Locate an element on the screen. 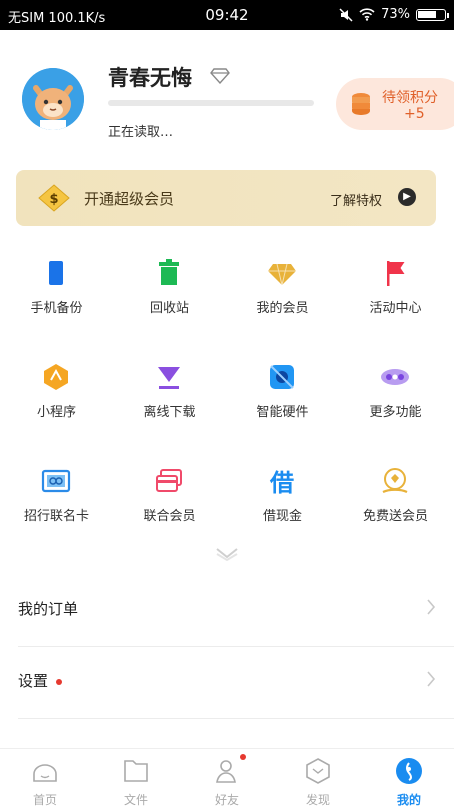  list-item-my-orders: 我的订单 is located at coordinates (227, 610).